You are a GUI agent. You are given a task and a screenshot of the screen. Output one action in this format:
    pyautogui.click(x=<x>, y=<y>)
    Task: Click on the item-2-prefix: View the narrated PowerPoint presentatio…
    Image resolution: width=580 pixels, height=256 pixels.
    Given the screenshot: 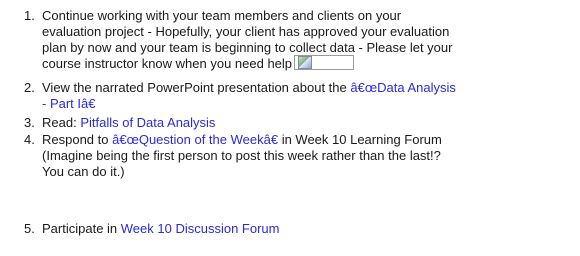 What is the action you would take?
    pyautogui.click(x=196, y=87)
    